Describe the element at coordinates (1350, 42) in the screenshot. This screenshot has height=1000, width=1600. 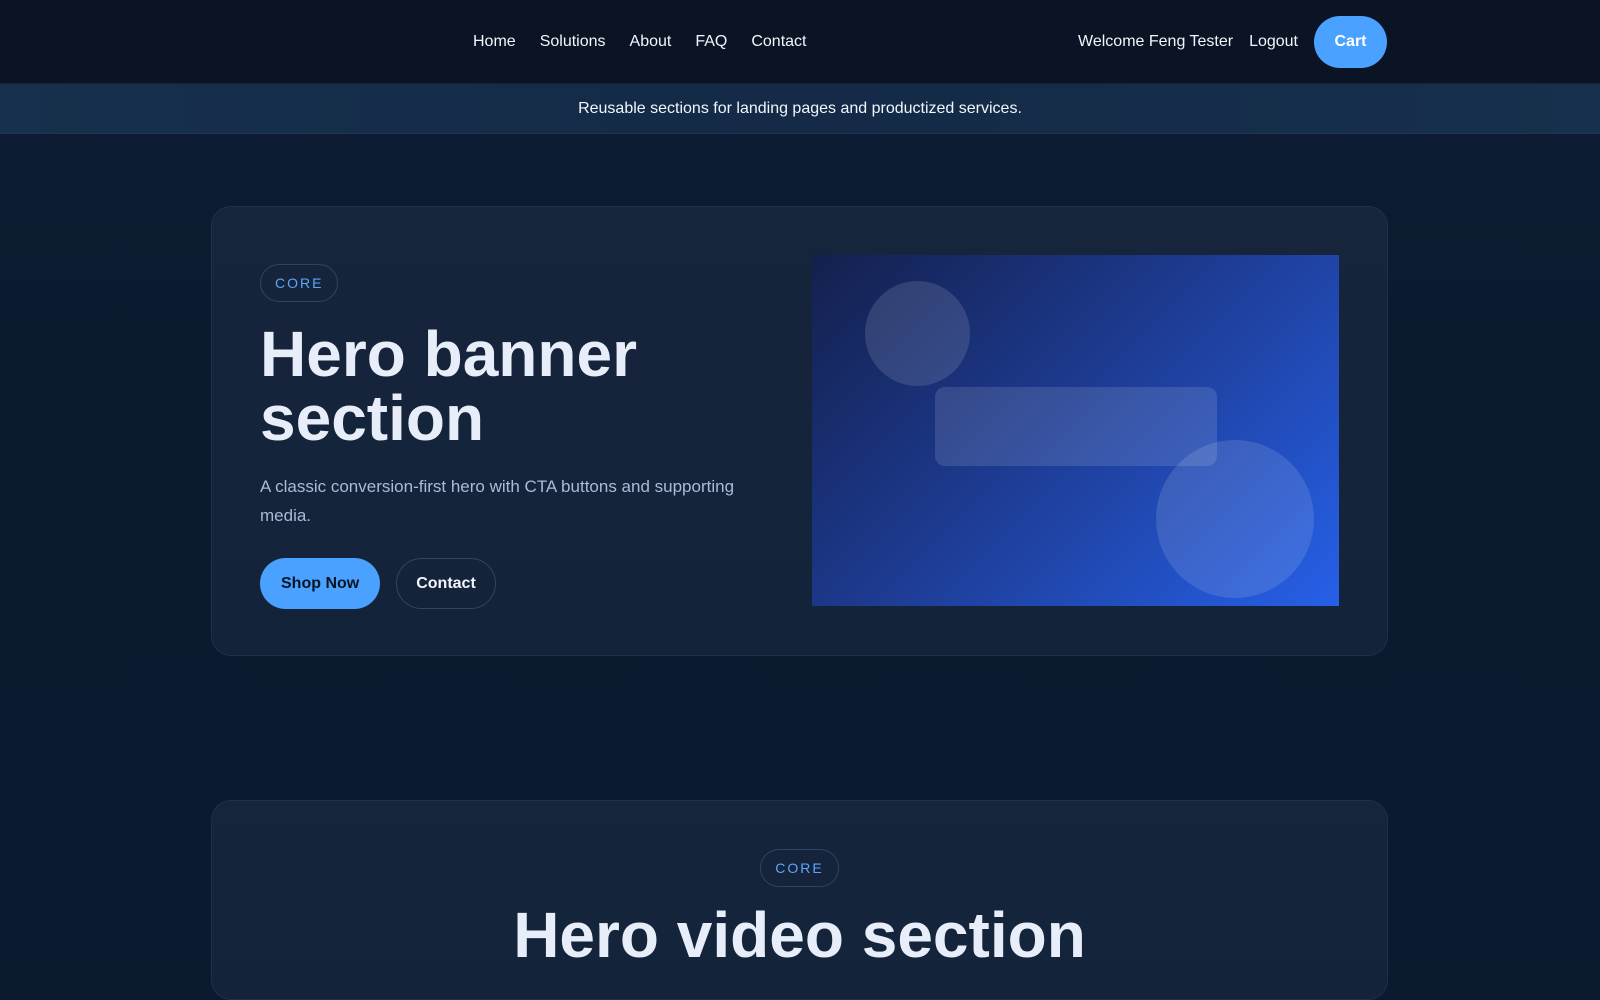
I see `cart-button: Cart` at that location.